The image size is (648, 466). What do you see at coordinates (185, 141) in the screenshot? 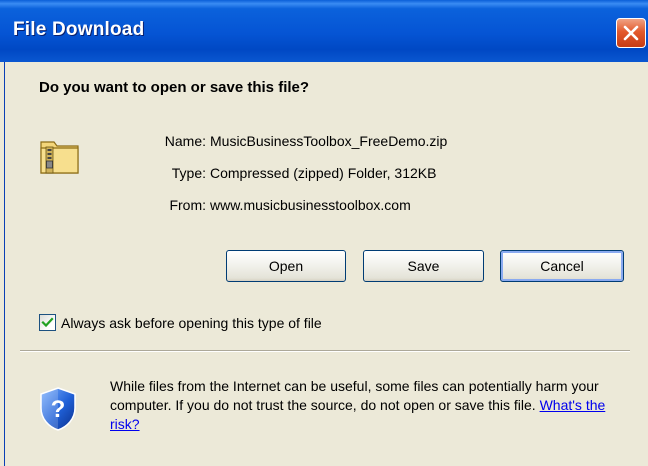
I see `file-name-label: Name:` at bounding box center [185, 141].